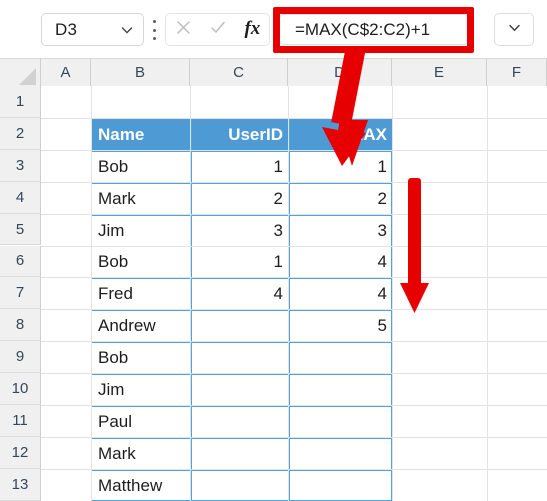 The height and width of the screenshot is (501, 547). I want to click on column-header-label: D, so click(339, 72).